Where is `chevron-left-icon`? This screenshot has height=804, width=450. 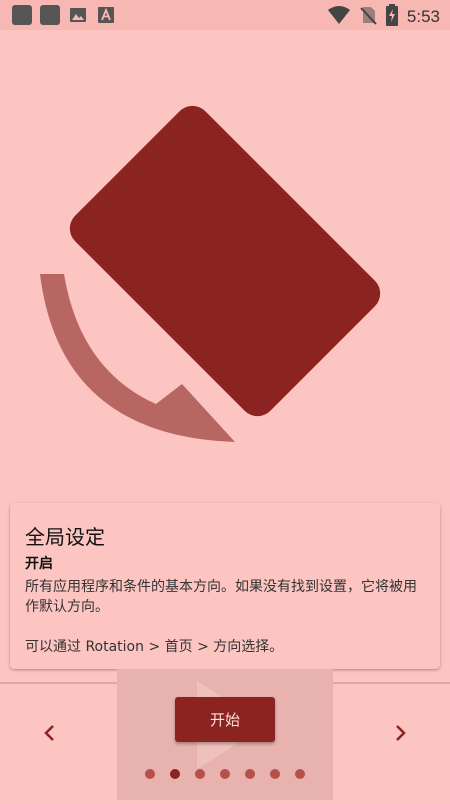 chevron-left-icon is located at coordinates (50, 735).